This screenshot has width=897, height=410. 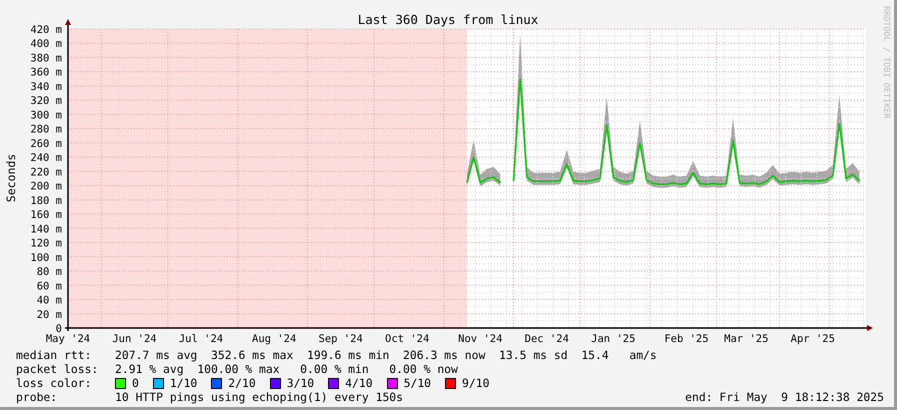 What do you see at coordinates (746, 339) in the screenshot?
I see `x-tick-label: Mar '25` at bounding box center [746, 339].